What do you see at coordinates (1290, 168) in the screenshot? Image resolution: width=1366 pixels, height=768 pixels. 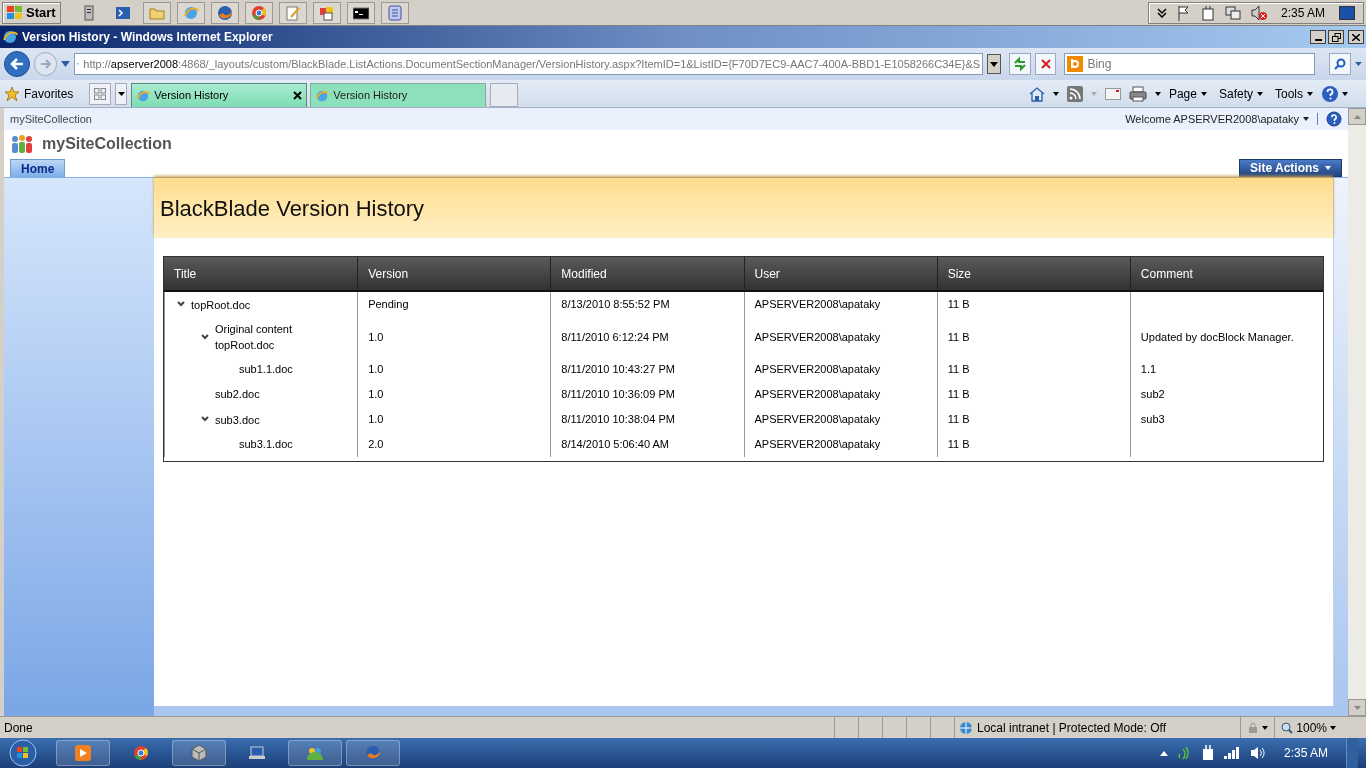 I see `site-actions-menu: Site Actions` at bounding box center [1290, 168].